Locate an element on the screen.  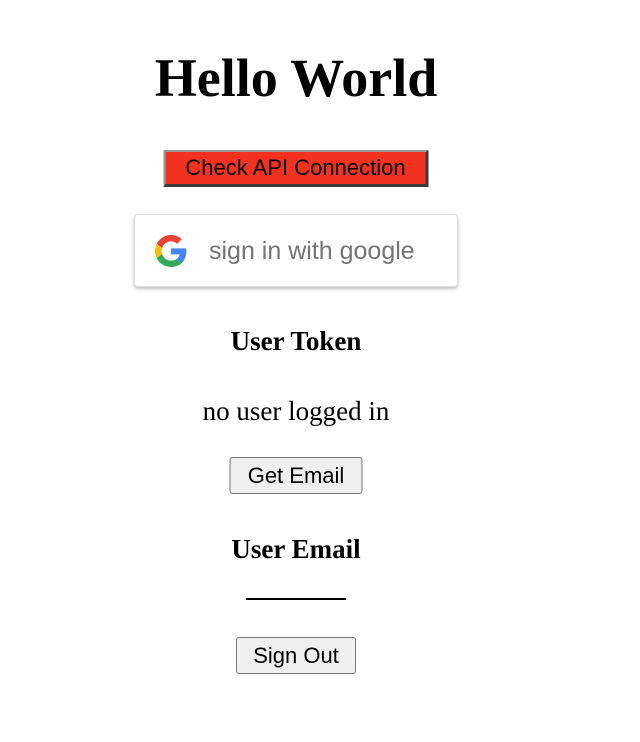
page-title: Hello World is located at coordinates (296, 78).